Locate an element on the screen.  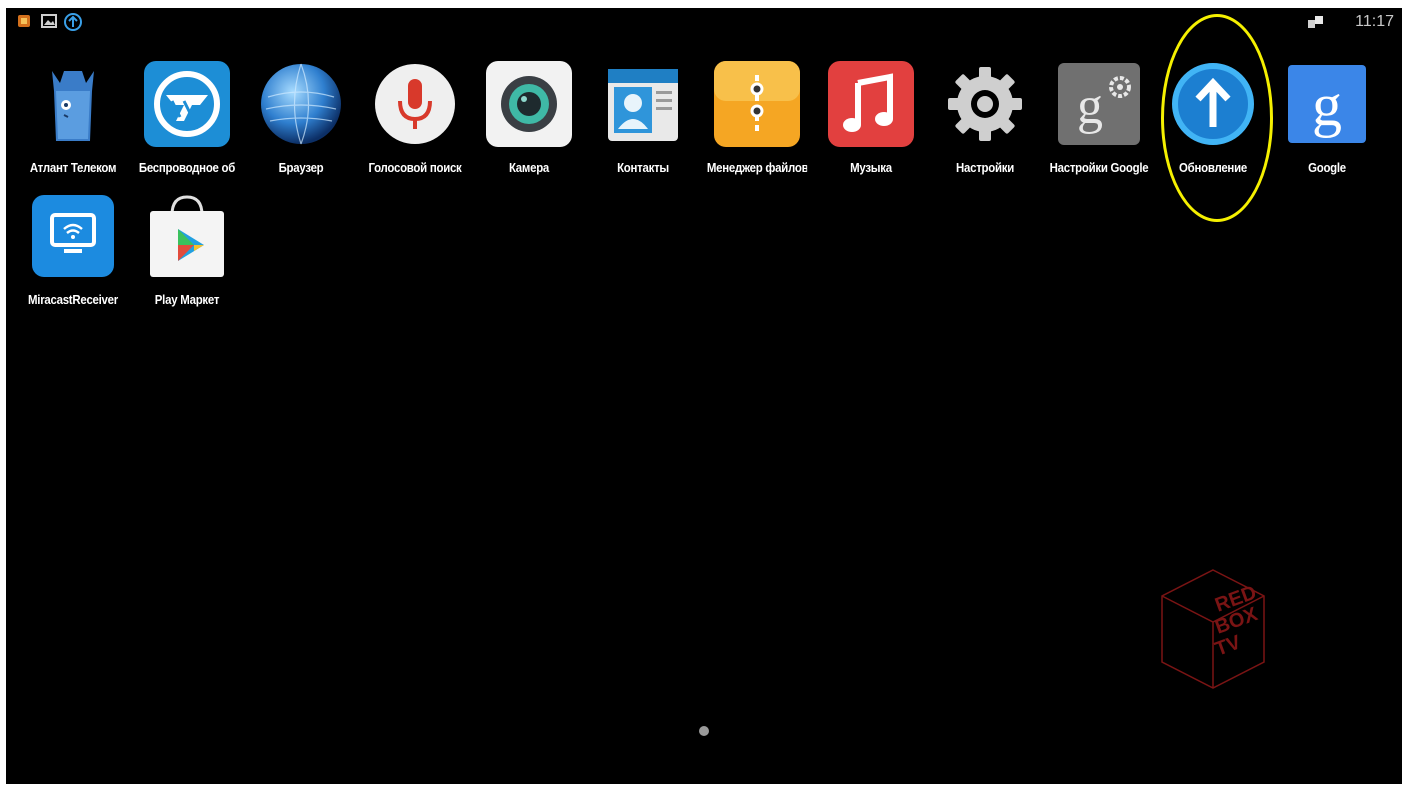
app-label: Голосовой поиск is located at coordinates (415, 167).